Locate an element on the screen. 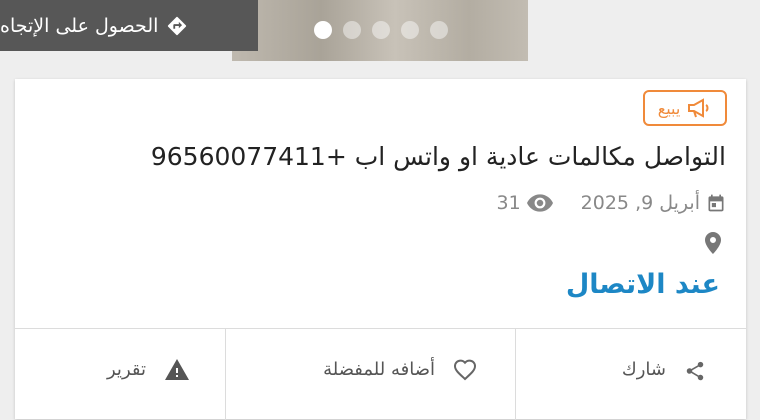  location-pin-icon is located at coordinates (713, 243).